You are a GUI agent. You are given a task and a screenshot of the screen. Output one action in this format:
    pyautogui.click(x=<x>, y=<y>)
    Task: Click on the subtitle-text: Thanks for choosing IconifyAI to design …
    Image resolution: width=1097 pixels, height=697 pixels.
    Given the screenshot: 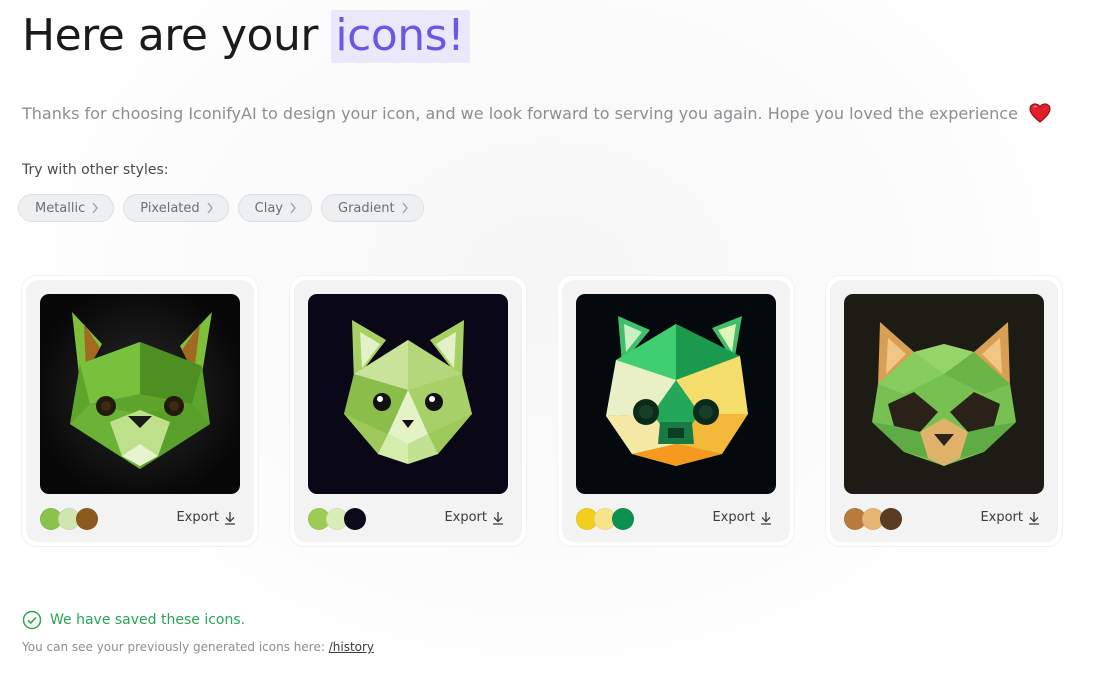 What is the action you would take?
    pyautogui.click(x=520, y=113)
    